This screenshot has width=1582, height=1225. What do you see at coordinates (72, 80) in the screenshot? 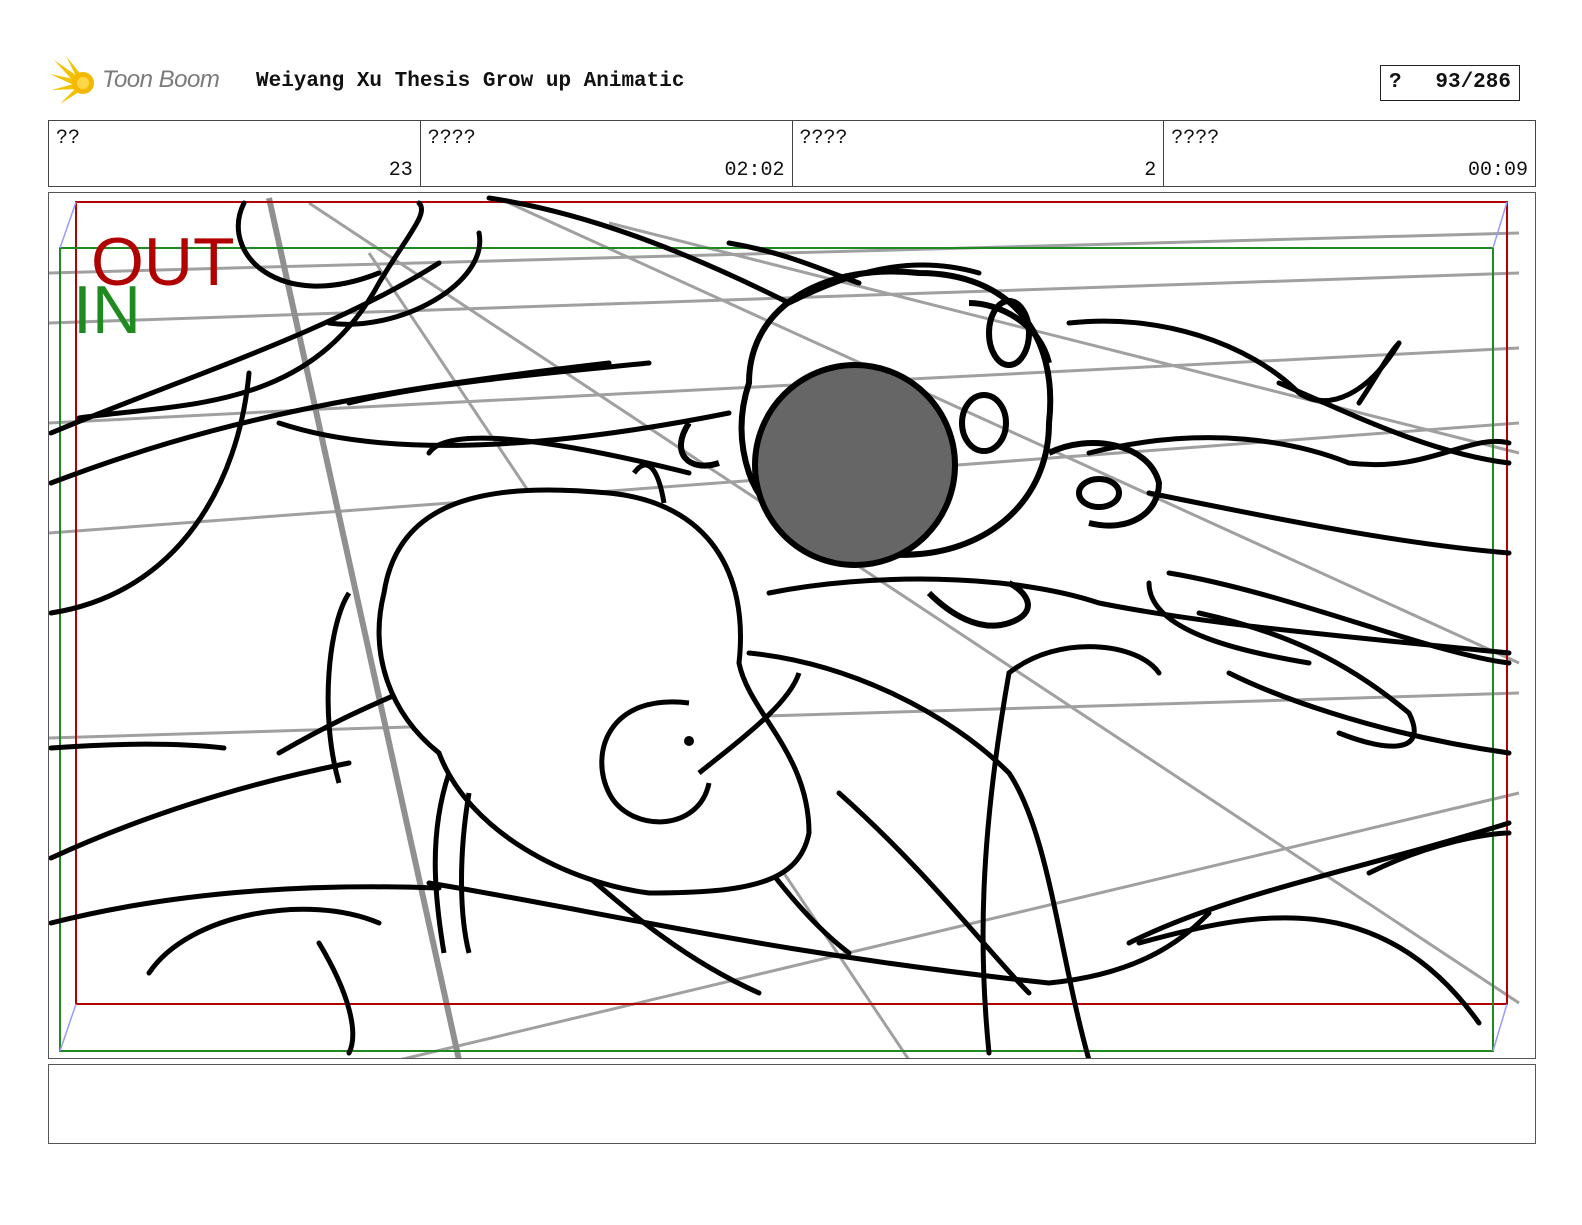
I see `sunburst-icon` at bounding box center [72, 80].